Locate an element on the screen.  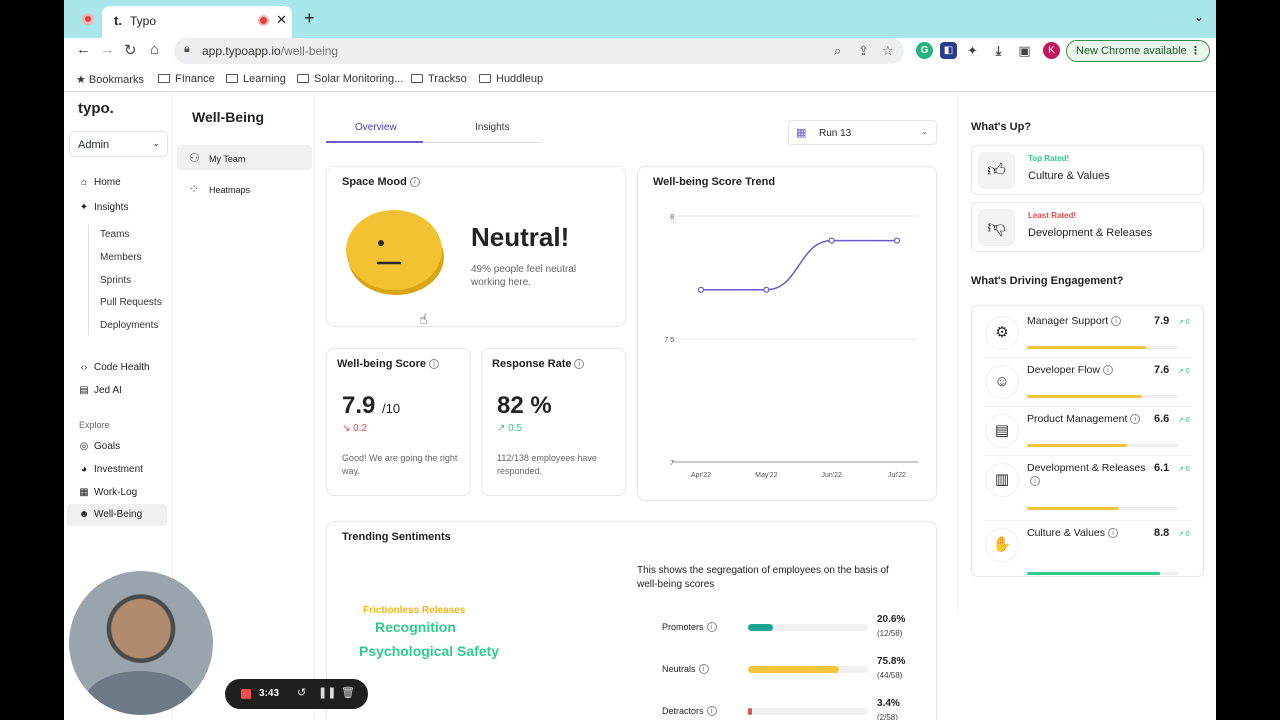
delete-icon: 🗑︎ is located at coordinates (348, 692).